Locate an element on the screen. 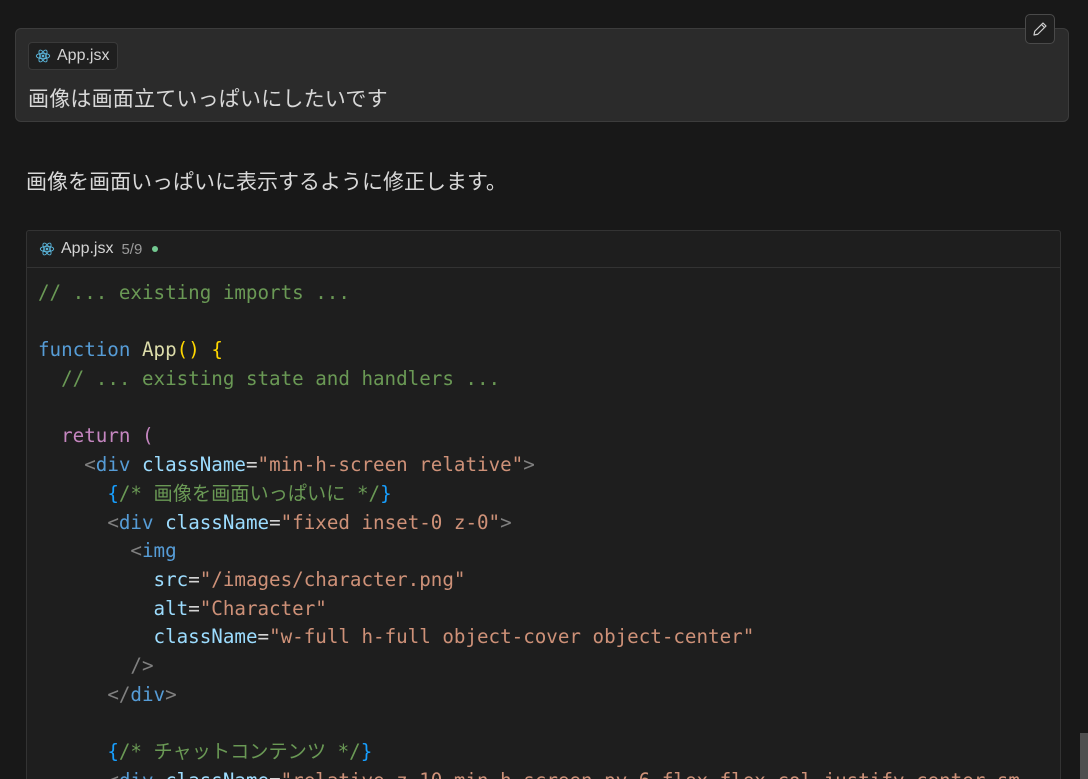 The width and height of the screenshot is (1088, 779). code-token: ( is located at coordinates (147, 436).